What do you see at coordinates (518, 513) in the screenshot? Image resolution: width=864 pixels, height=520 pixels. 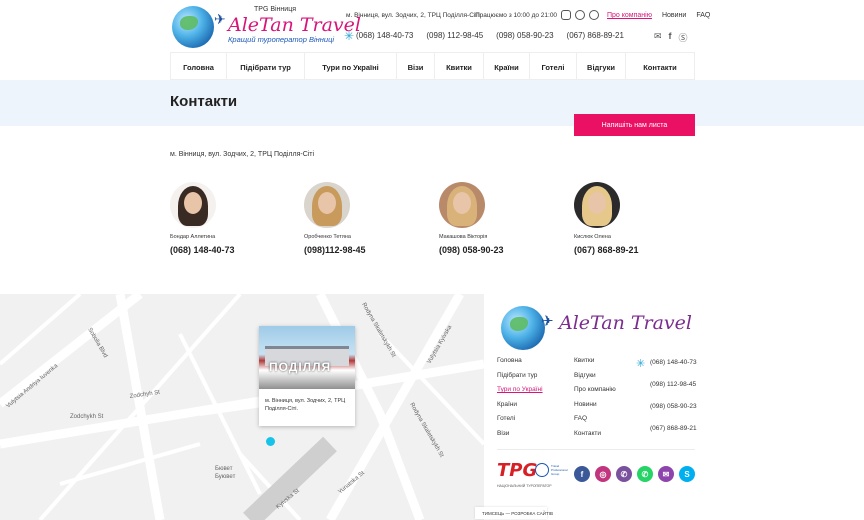 I see `developer-badge-text: ТИМСЕЦЬ — РОЗРОБКА САЙТІВ` at bounding box center [518, 513].